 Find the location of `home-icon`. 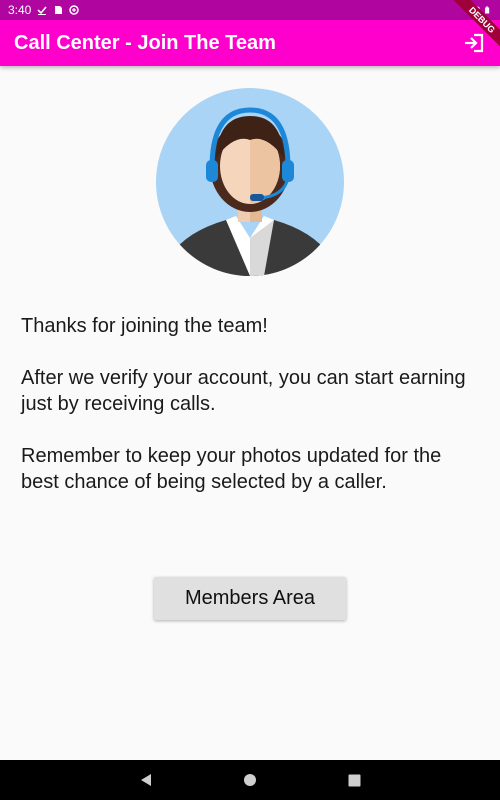

home-icon is located at coordinates (250, 780).